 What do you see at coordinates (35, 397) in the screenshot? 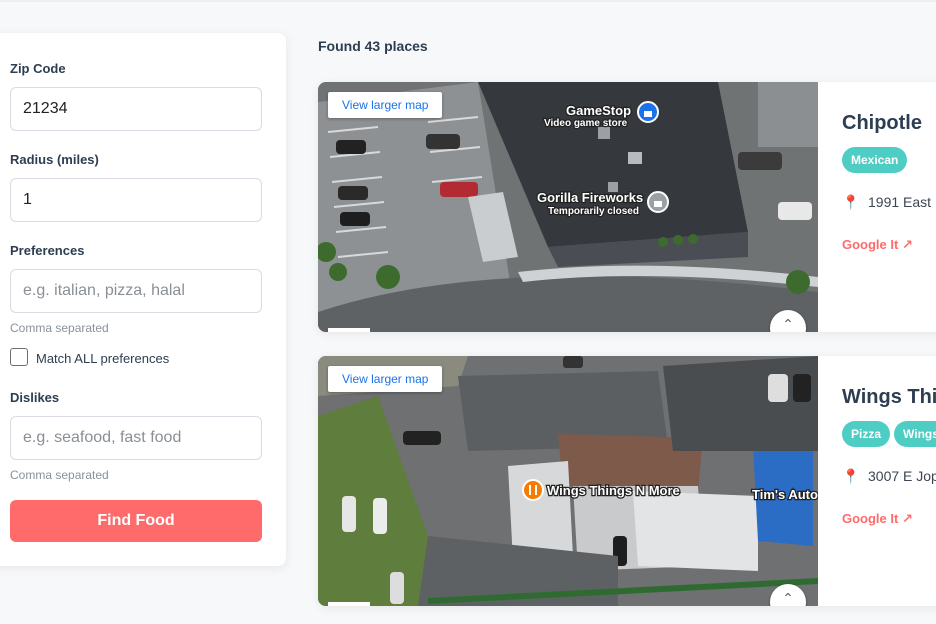
I see `dislikes-label: Dislikes` at bounding box center [35, 397].